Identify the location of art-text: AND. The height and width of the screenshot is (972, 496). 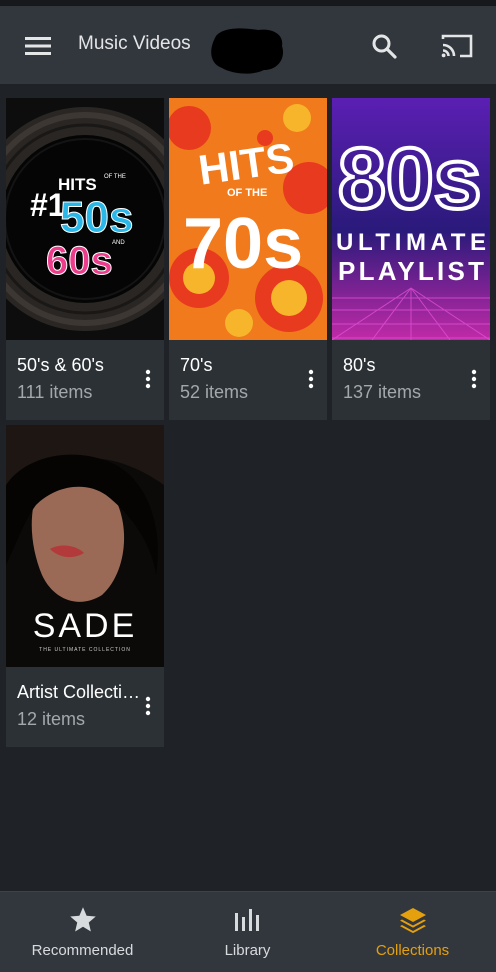
(118, 243).